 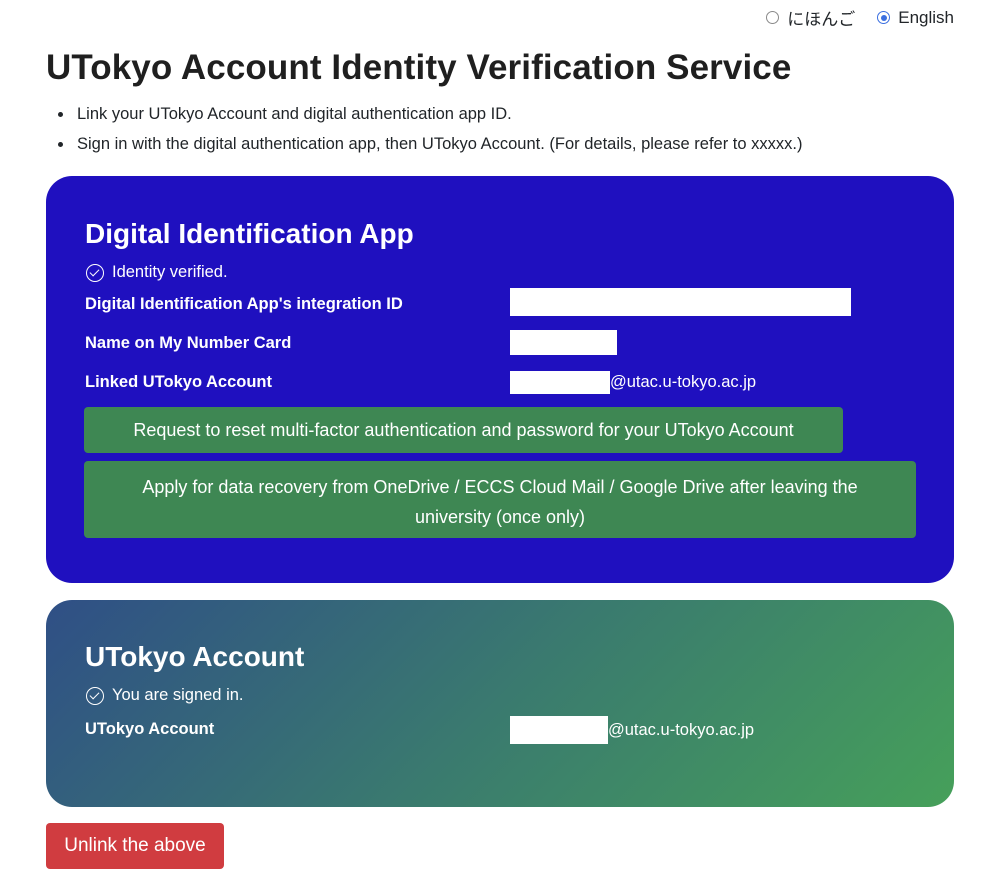 What do you see at coordinates (926, 17) in the screenshot?
I see `language-label-english: English` at bounding box center [926, 17].